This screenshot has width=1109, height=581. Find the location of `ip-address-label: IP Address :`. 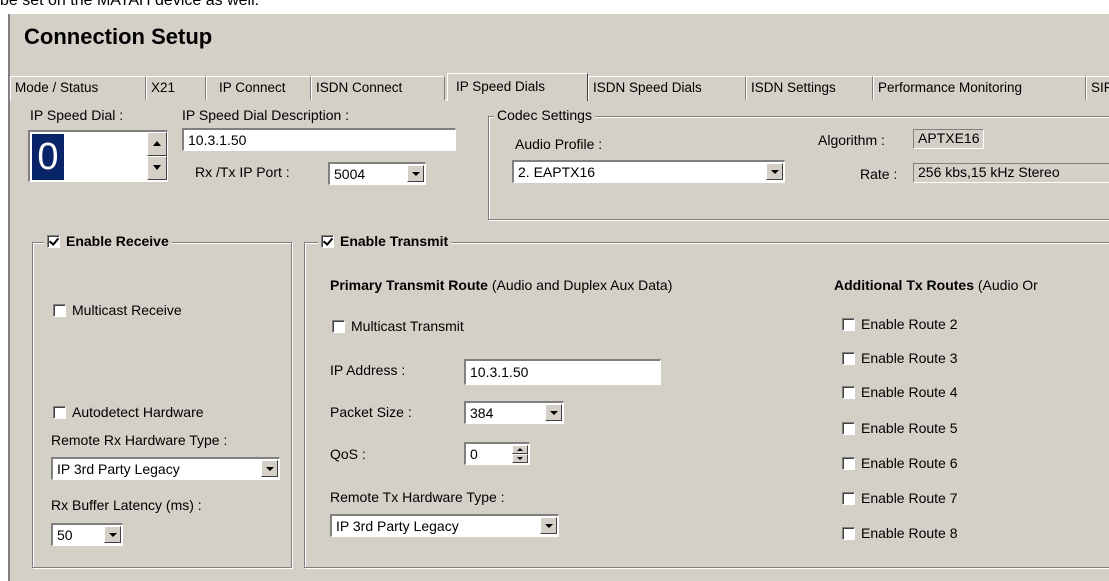

ip-address-label: IP Address : is located at coordinates (368, 370).